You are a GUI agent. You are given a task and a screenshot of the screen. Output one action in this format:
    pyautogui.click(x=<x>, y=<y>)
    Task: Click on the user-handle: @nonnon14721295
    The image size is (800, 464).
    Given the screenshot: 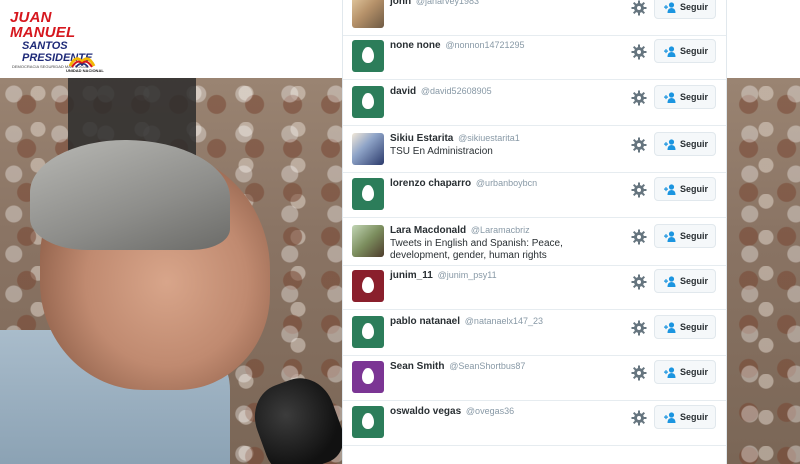 What is the action you would take?
    pyautogui.click(x=484, y=45)
    